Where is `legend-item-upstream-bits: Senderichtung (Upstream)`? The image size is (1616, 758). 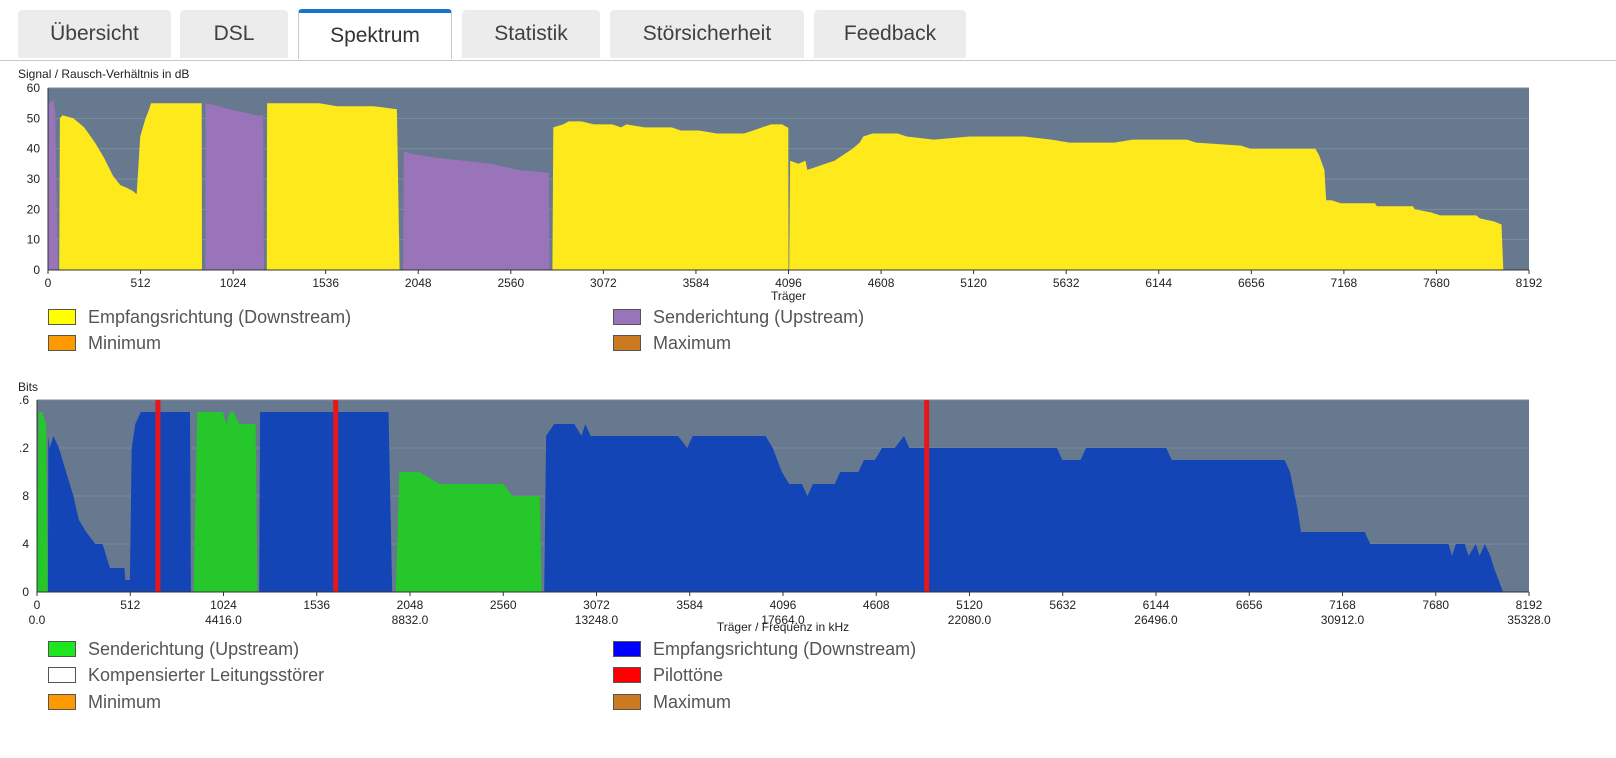 legend-item-upstream-bits: Senderichtung (Upstream) is located at coordinates (173, 649).